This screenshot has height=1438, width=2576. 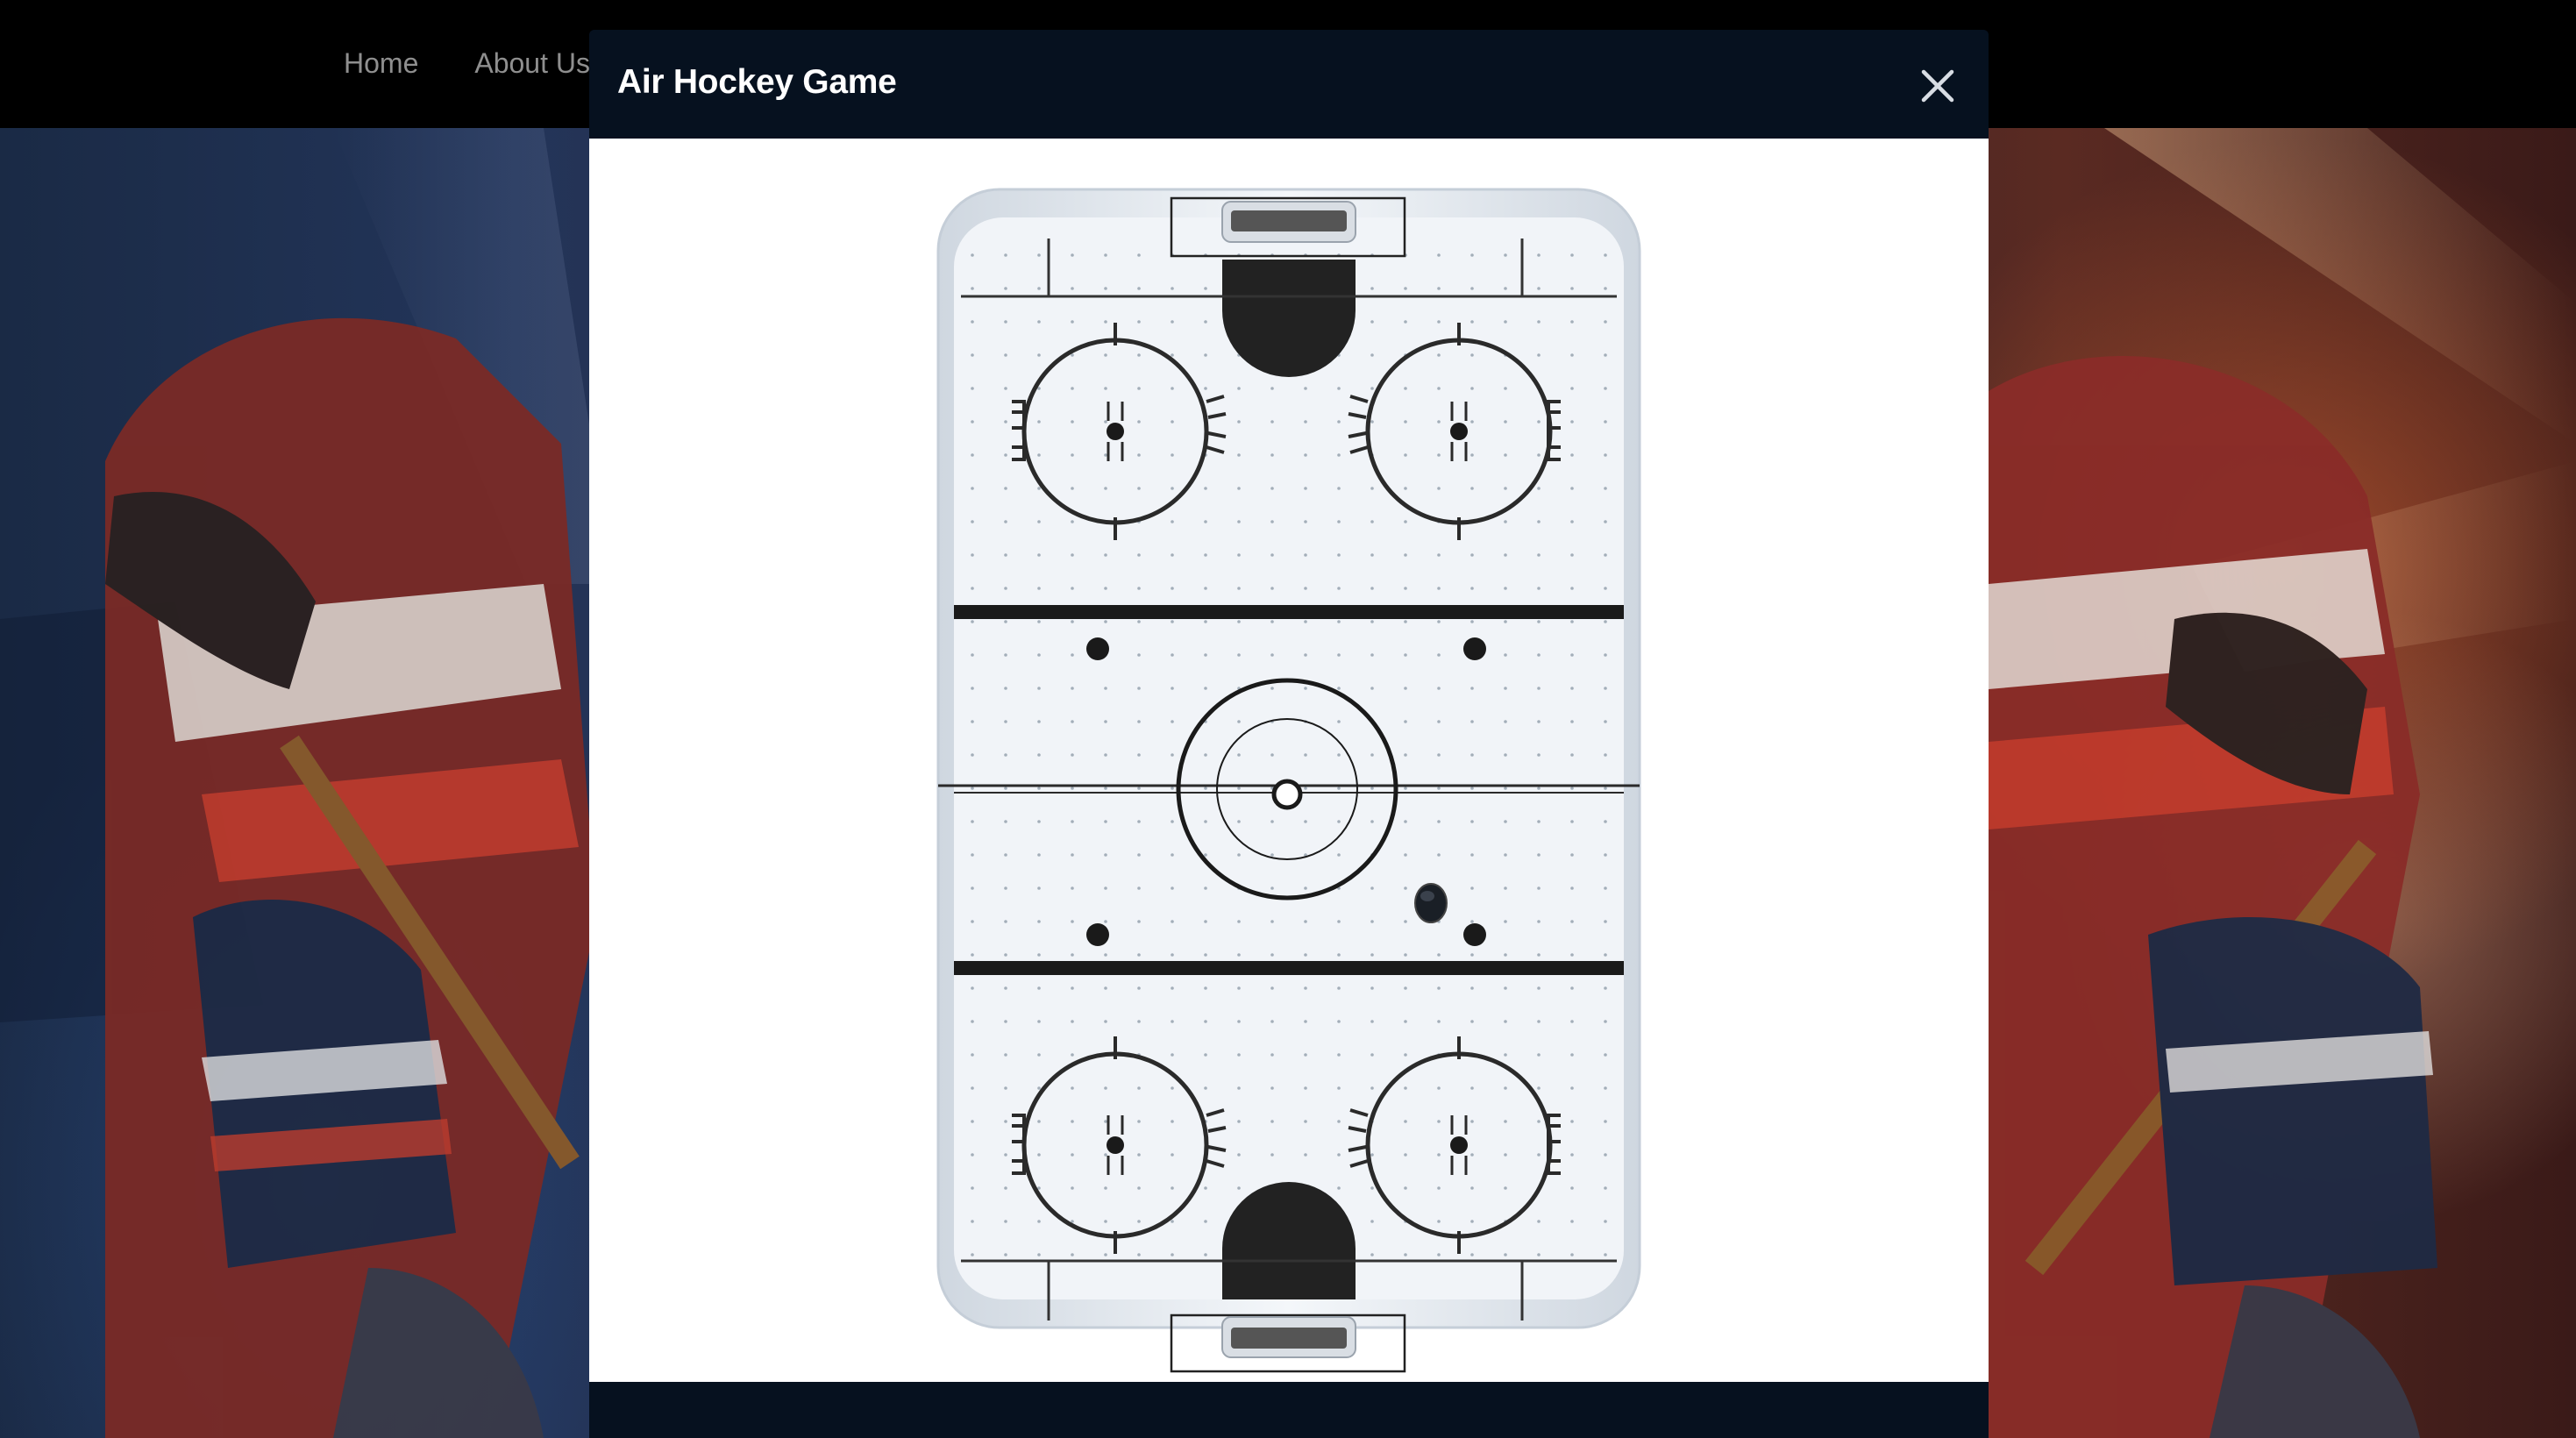 I want to click on left-hockey-player, so click(x=350, y=877).